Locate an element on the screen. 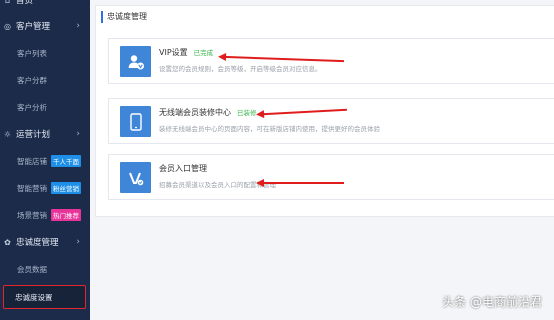  annotation-arrow is located at coordinates (300, 183).